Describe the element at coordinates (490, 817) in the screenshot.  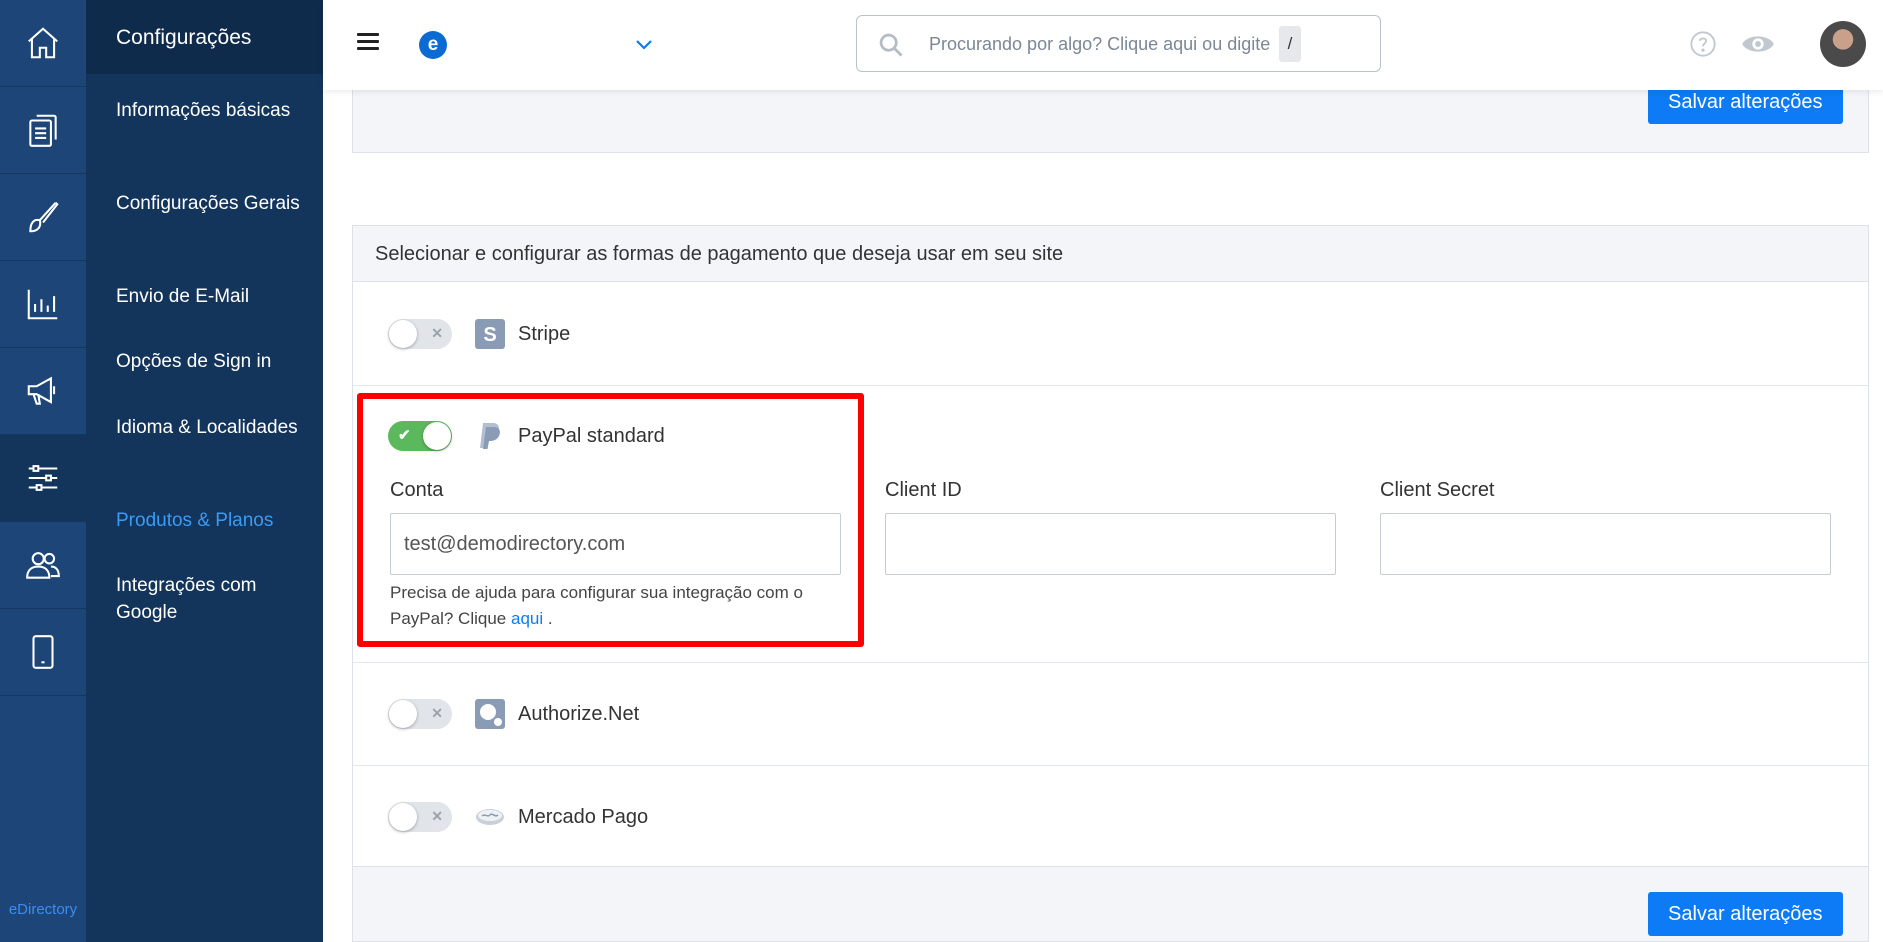
I see `mercado-pago-logo-icon` at that location.